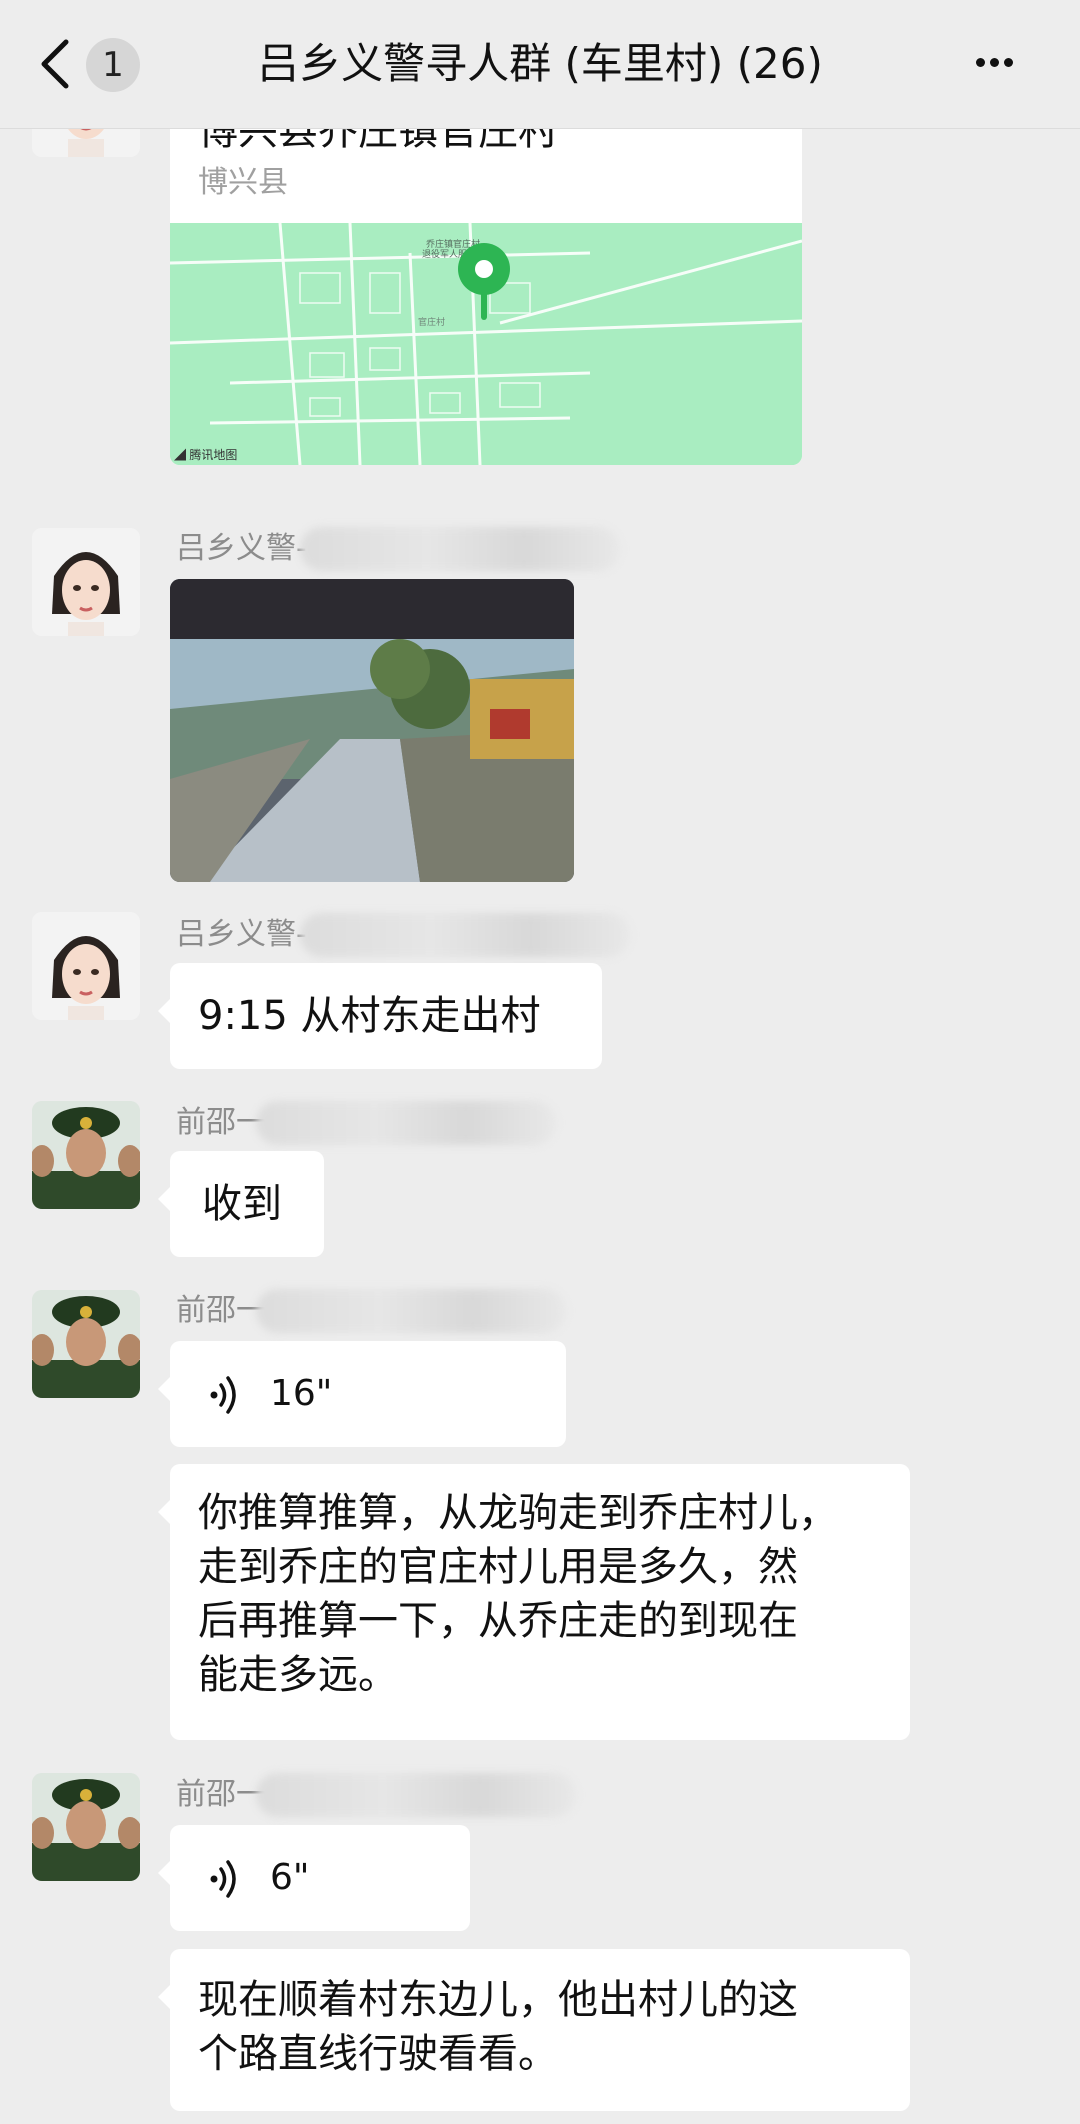 This screenshot has height=2124, width=1080. I want to click on svg-text: 官庄村, so click(431, 321).